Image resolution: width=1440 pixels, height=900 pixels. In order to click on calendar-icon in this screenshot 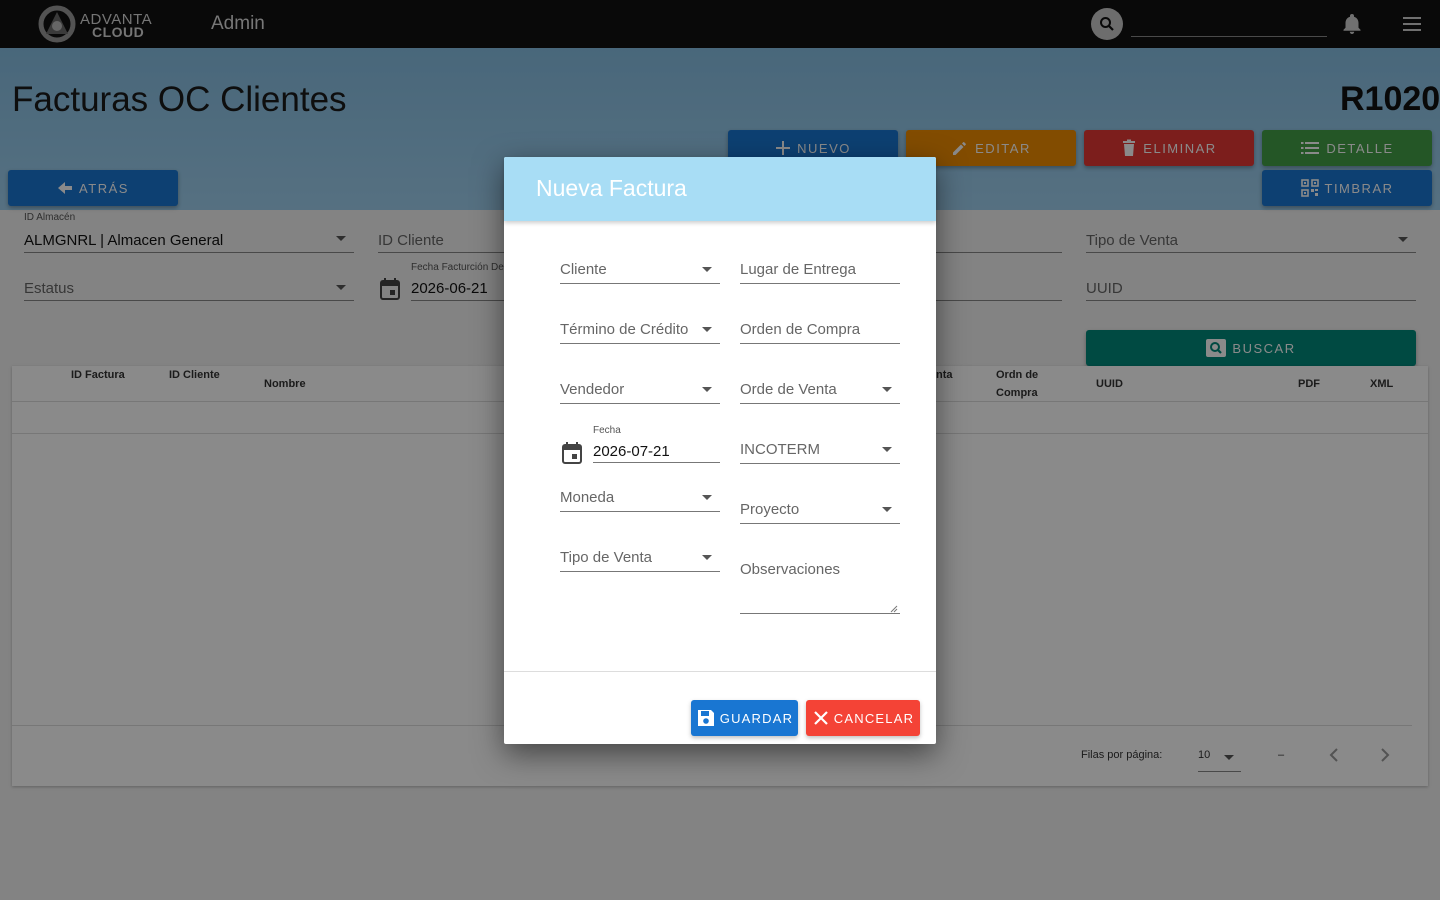, I will do `click(572, 453)`.